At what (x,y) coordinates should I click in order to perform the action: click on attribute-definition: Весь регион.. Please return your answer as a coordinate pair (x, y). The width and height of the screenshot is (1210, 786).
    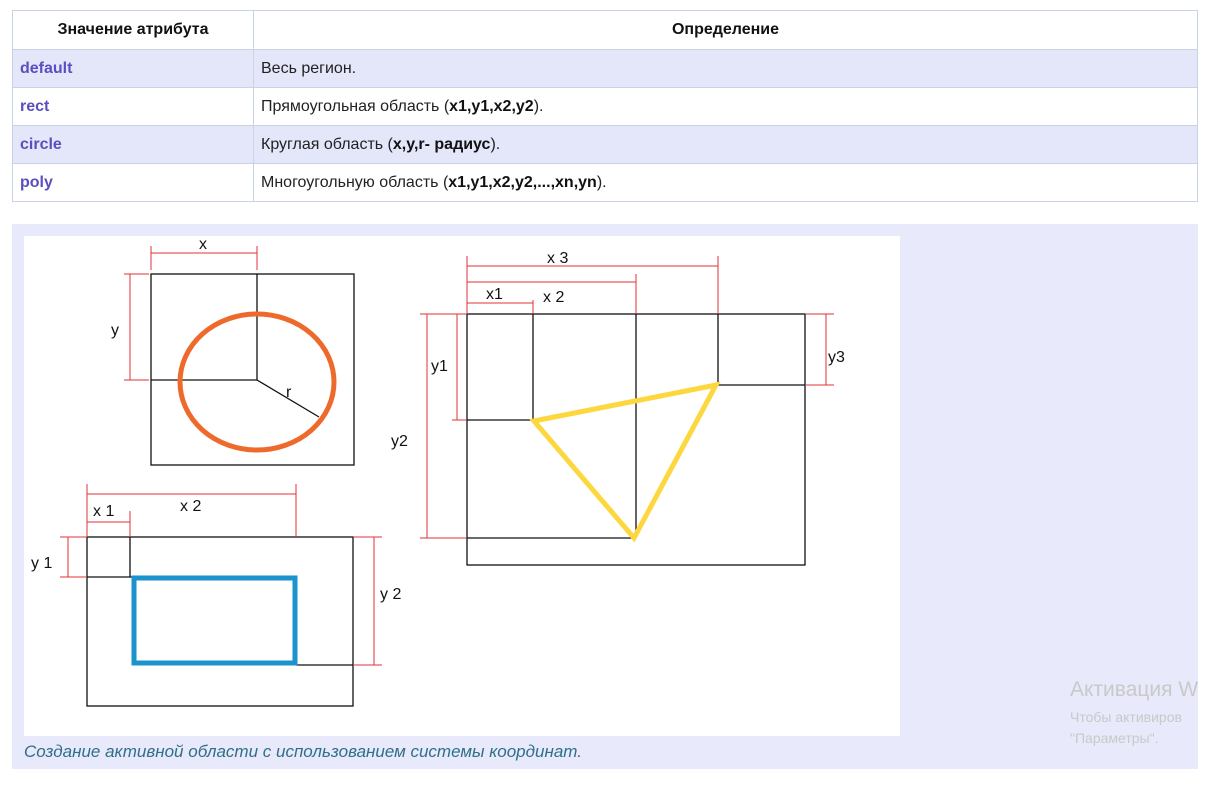
    Looking at the image, I should click on (725, 68).